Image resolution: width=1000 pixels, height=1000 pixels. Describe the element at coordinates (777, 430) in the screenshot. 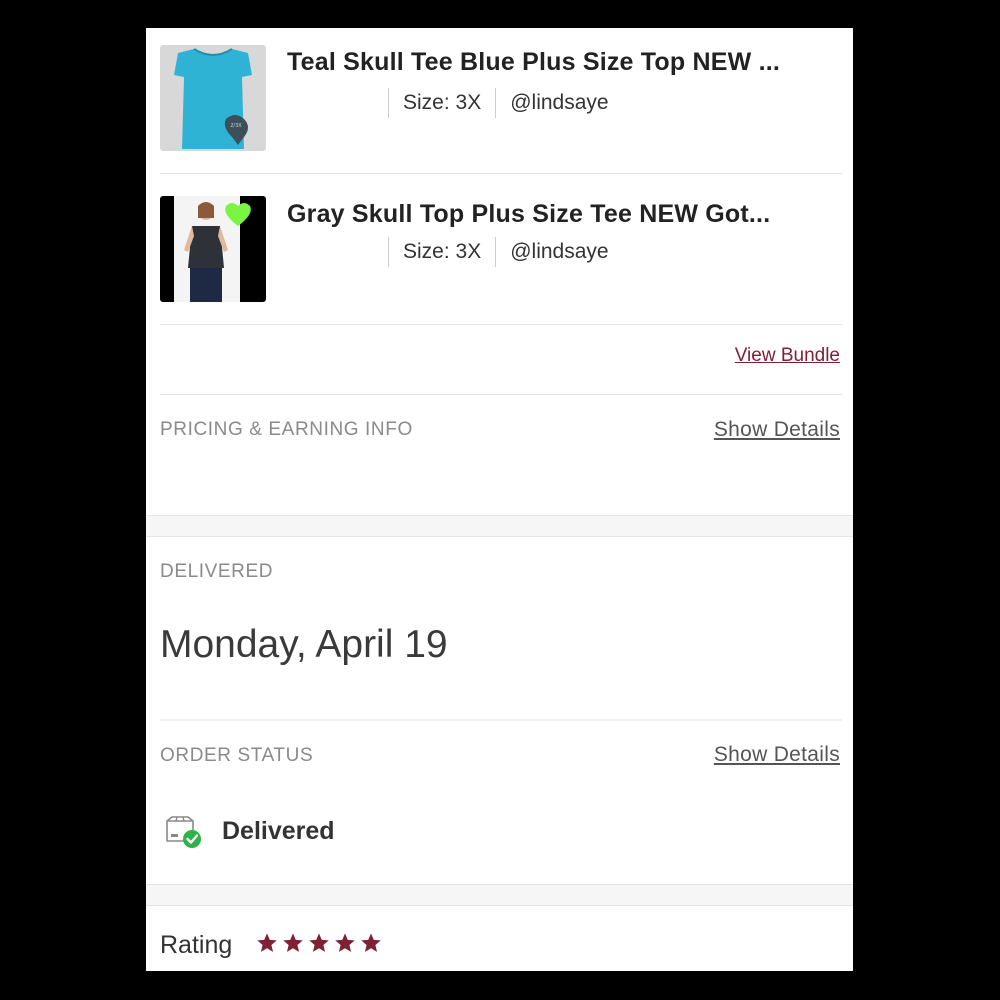

I see `pricing-show-details-link: Show Details` at that location.